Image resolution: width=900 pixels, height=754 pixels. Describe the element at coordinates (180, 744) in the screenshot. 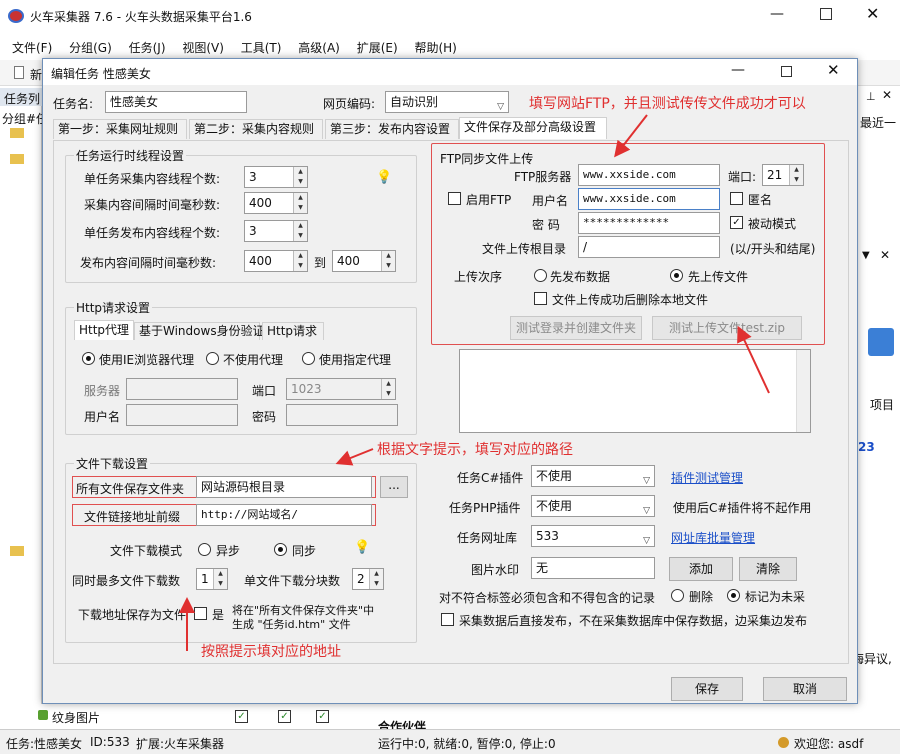

I see `status-ext: 扩展:火车采集器` at that location.